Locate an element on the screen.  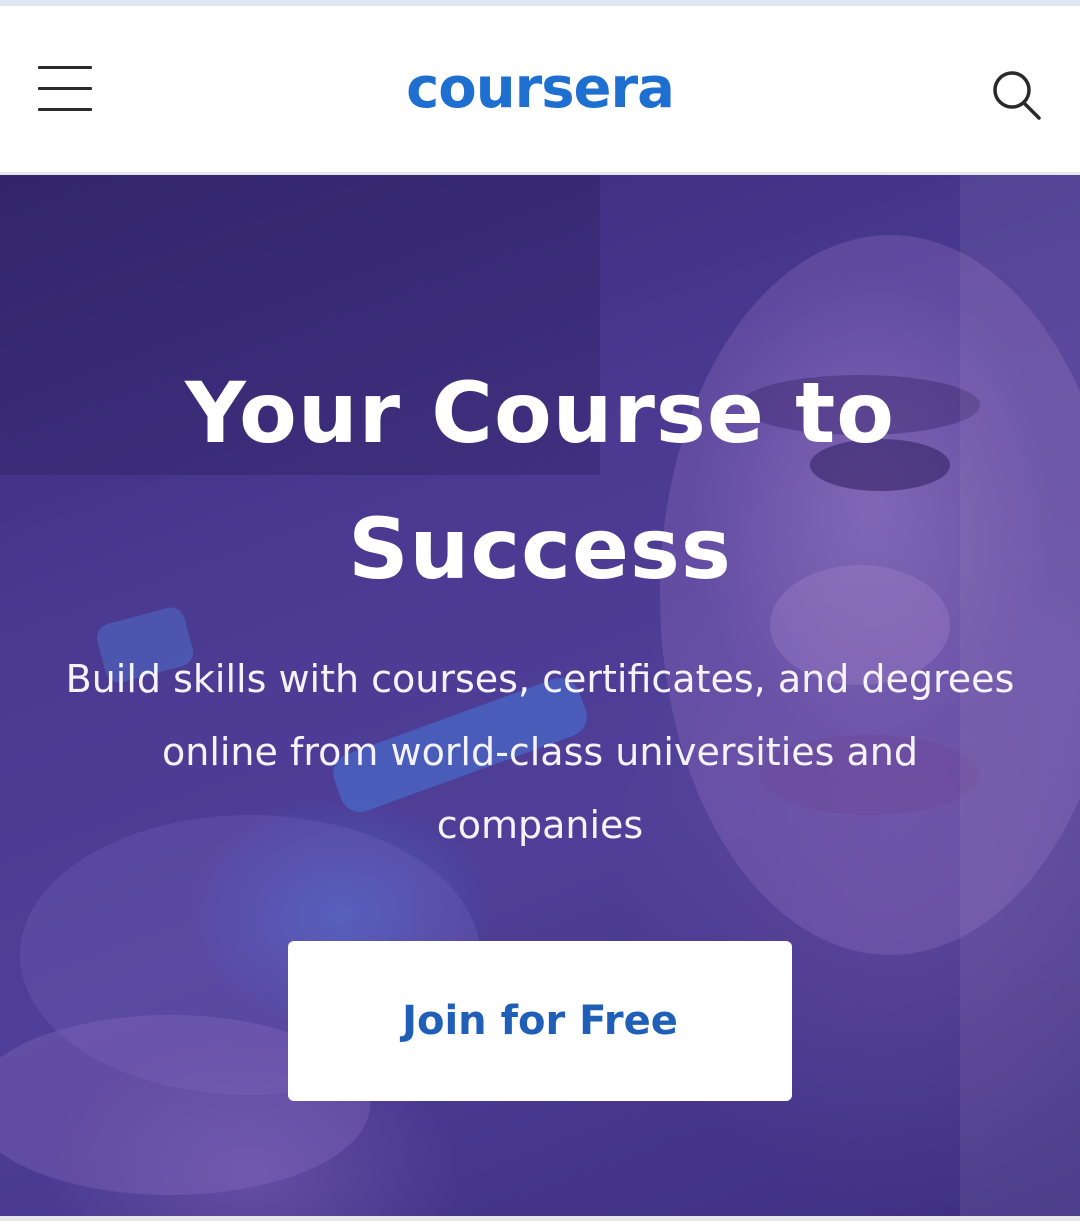
search-button is located at coordinates (1016, 96).